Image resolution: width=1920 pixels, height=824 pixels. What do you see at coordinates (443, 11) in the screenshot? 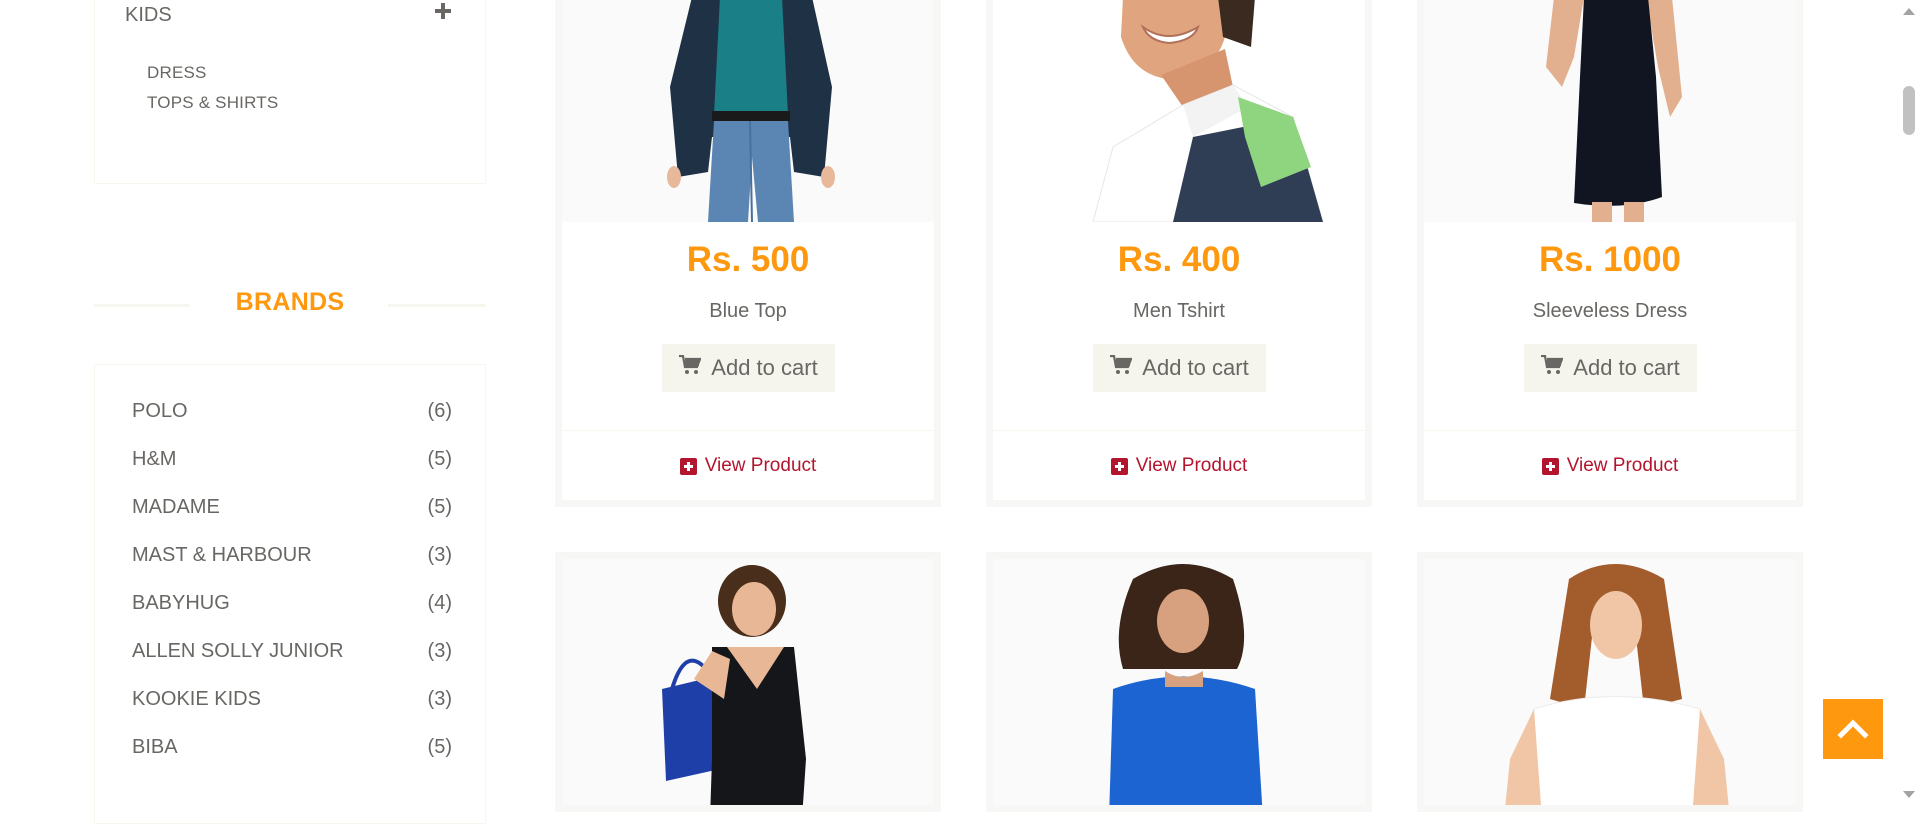
I see `plus-icon` at bounding box center [443, 11].